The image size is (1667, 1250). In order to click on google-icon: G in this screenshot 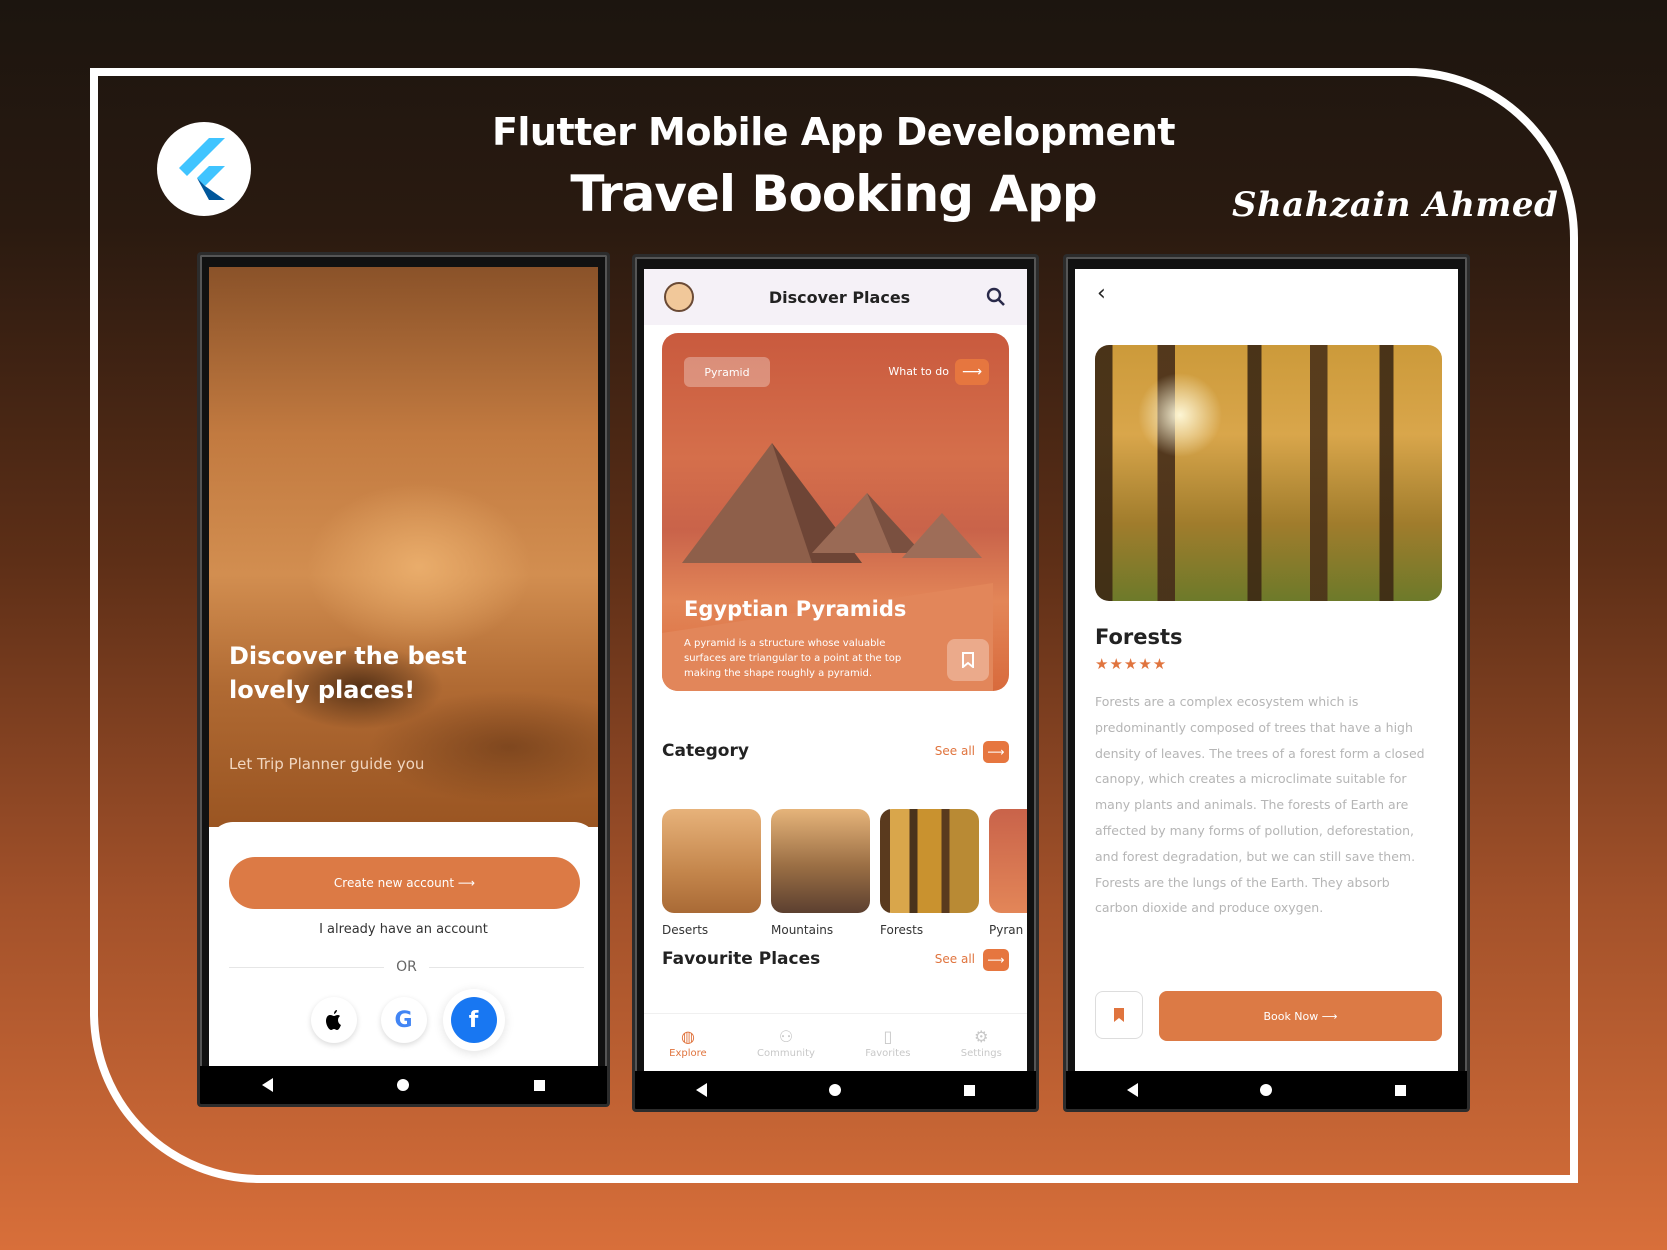, I will do `click(403, 1020)`.